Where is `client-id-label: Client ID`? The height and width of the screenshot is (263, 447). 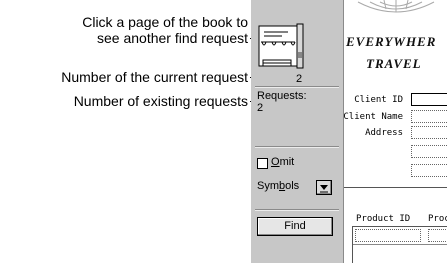 client-id-label: Client ID is located at coordinates (378, 100).